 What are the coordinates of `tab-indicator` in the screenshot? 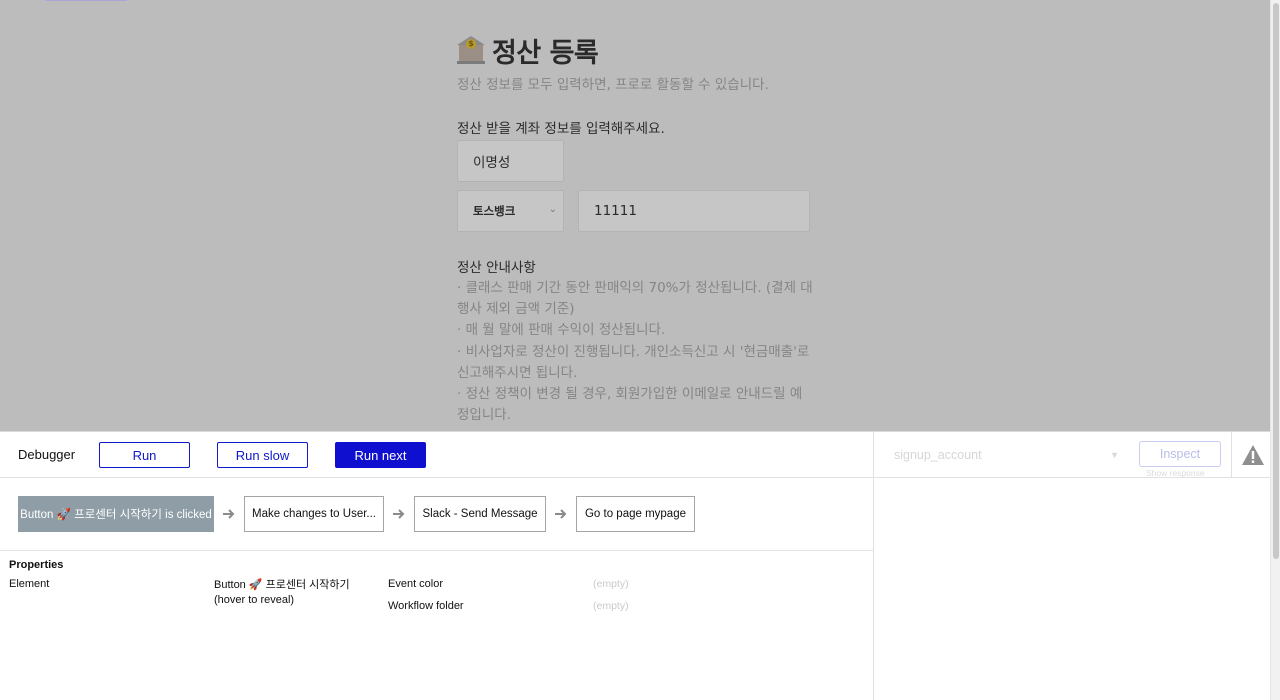 It's located at (86, 0).